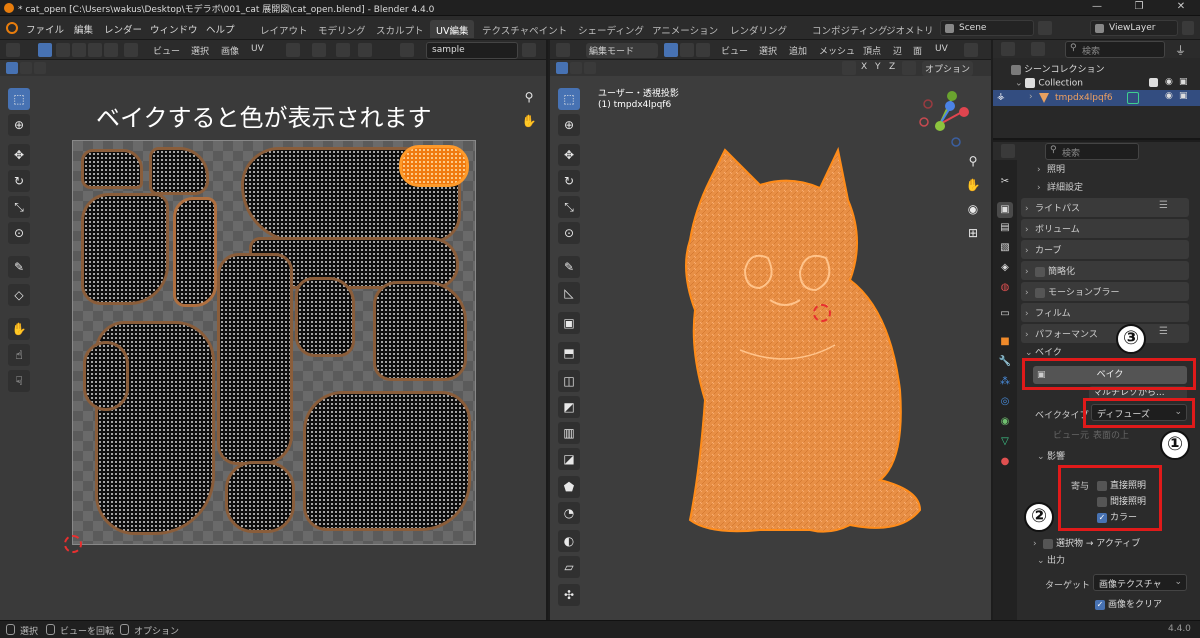  Describe the element at coordinates (1139, 6) in the screenshot. I see `maximize-button: ❐` at that location.